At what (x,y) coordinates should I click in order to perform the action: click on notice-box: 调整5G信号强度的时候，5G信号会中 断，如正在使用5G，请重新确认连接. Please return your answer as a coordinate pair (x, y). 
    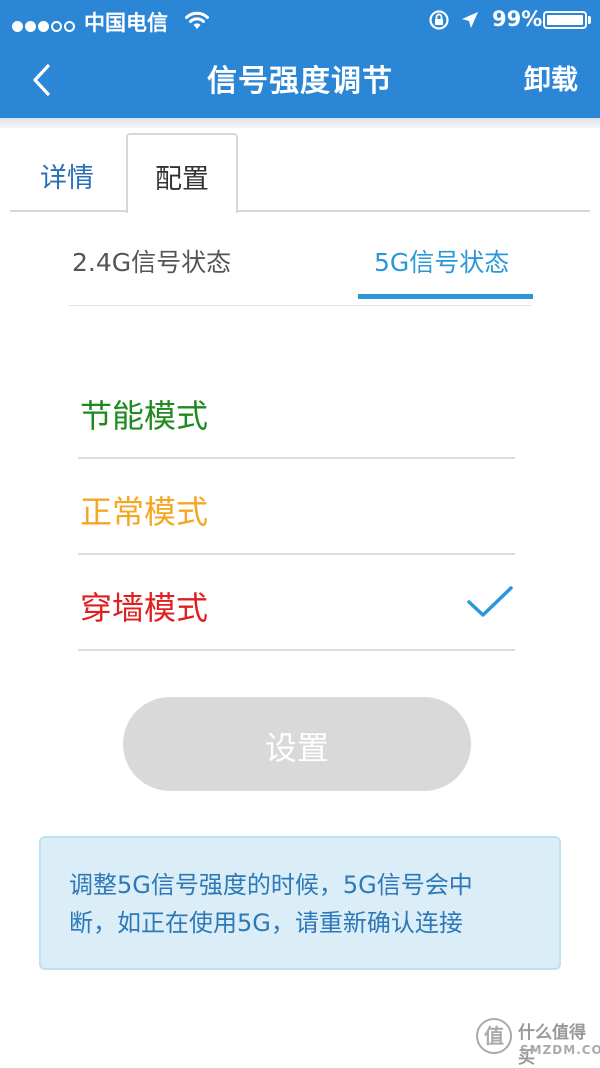
    Looking at the image, I should click on (300, 903).